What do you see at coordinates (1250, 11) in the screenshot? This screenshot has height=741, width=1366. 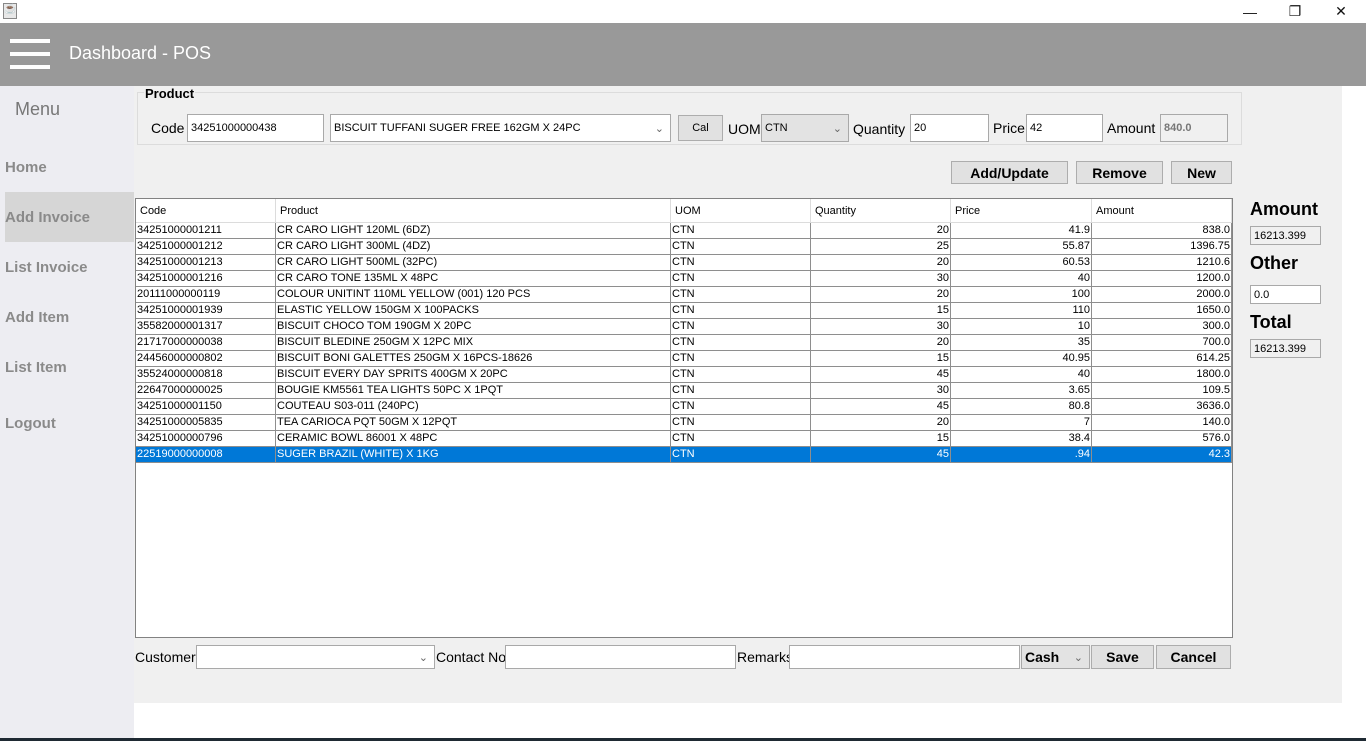 I see `minimize-icon: —` at bounding box center [1250, 11].